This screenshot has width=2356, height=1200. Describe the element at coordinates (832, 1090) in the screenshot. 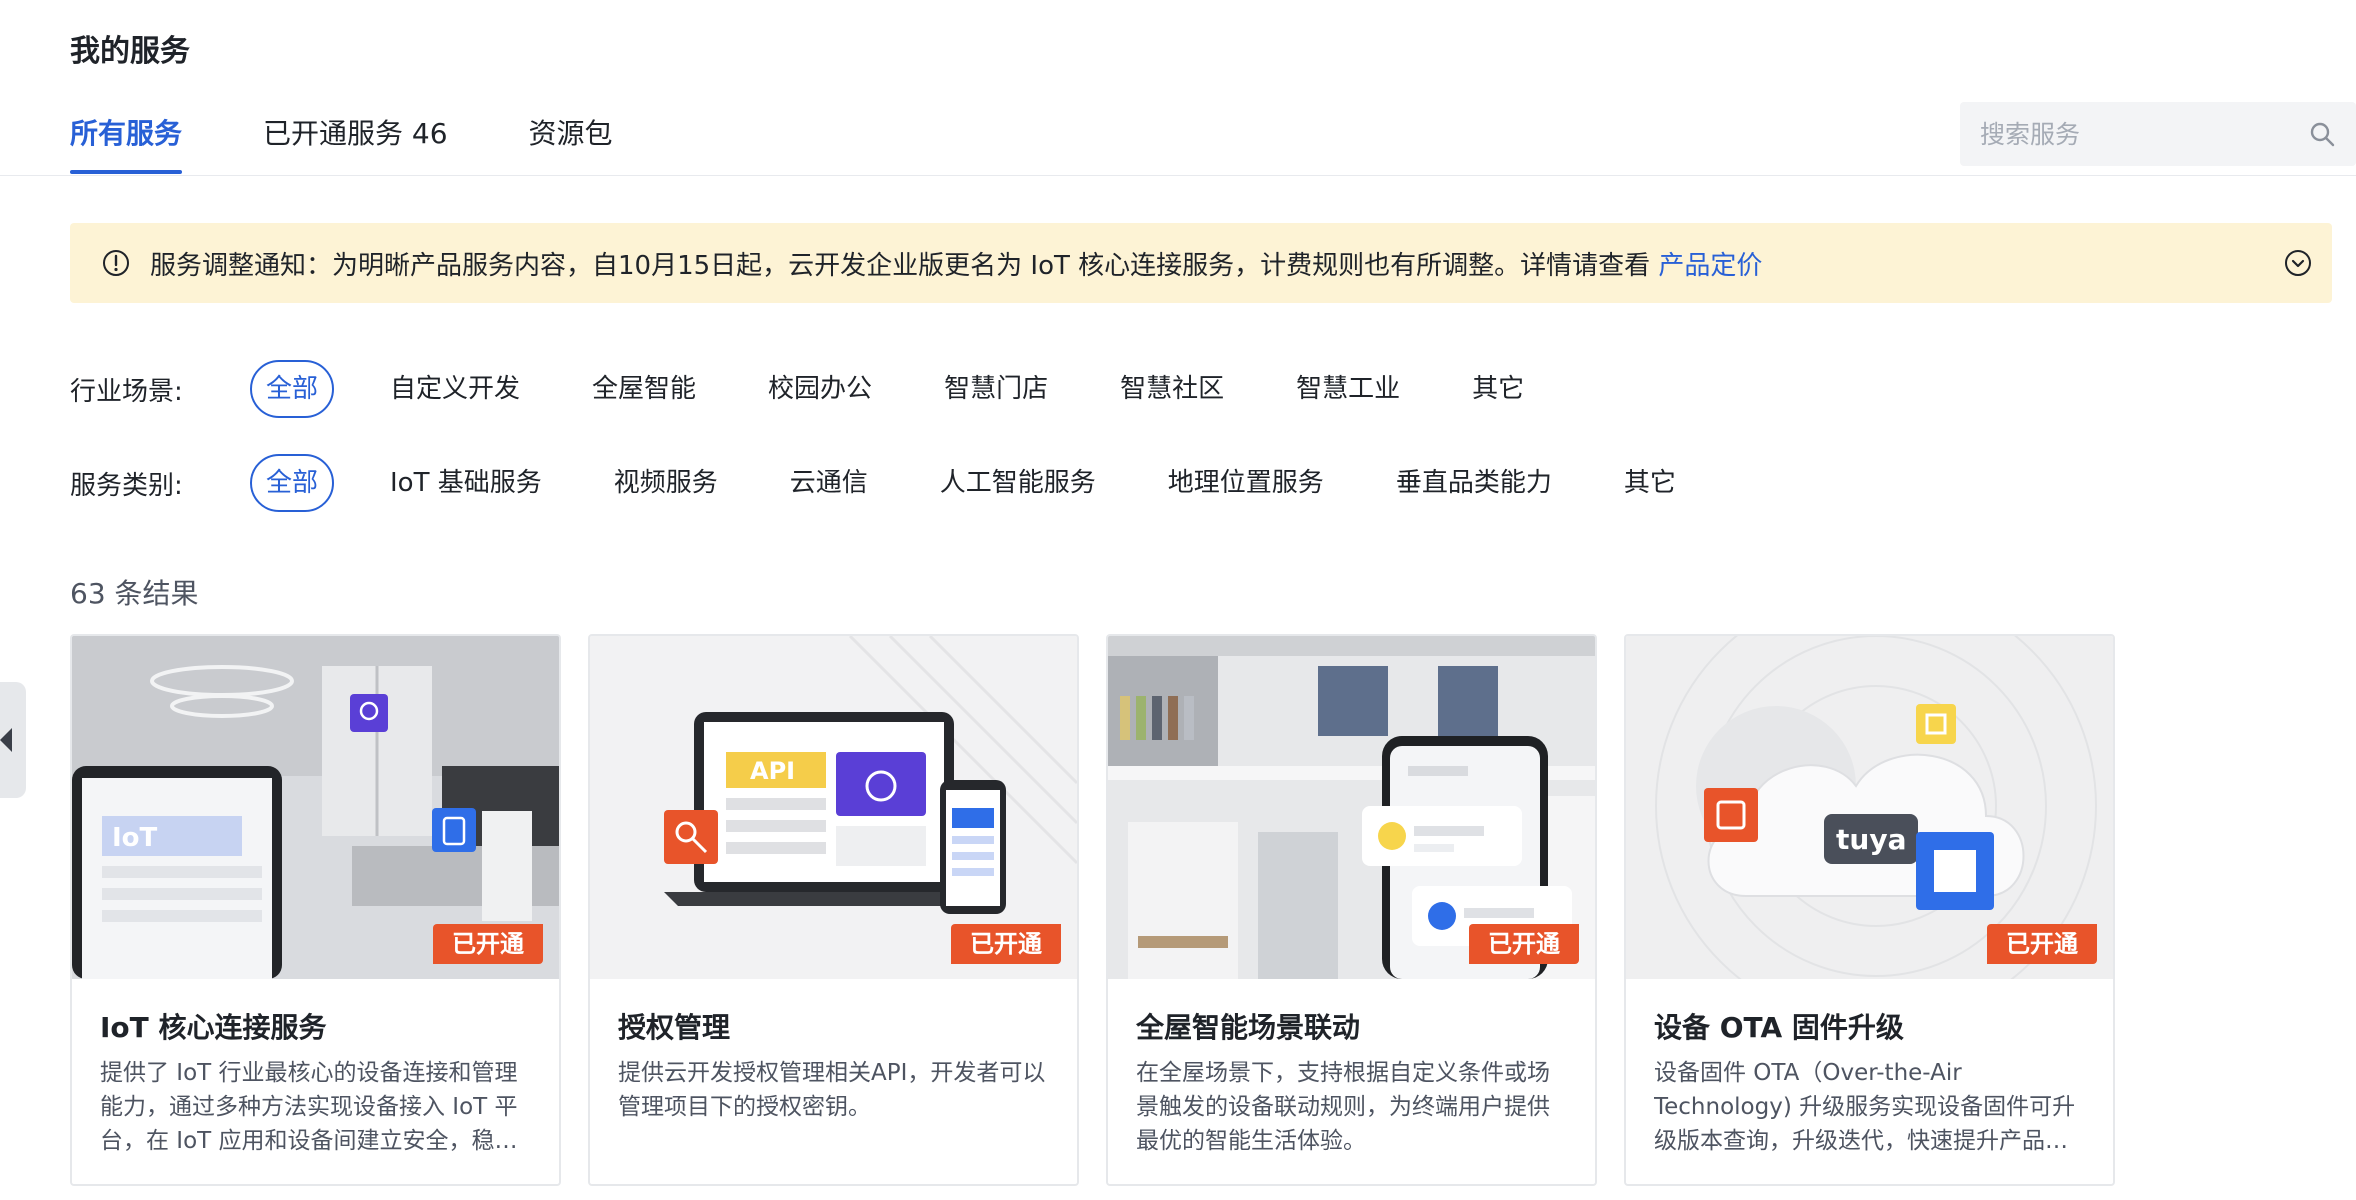

I see `card-description: 提供云开发授权管理相关API，开发者可以管理项目下的授权密钥。` at that location.